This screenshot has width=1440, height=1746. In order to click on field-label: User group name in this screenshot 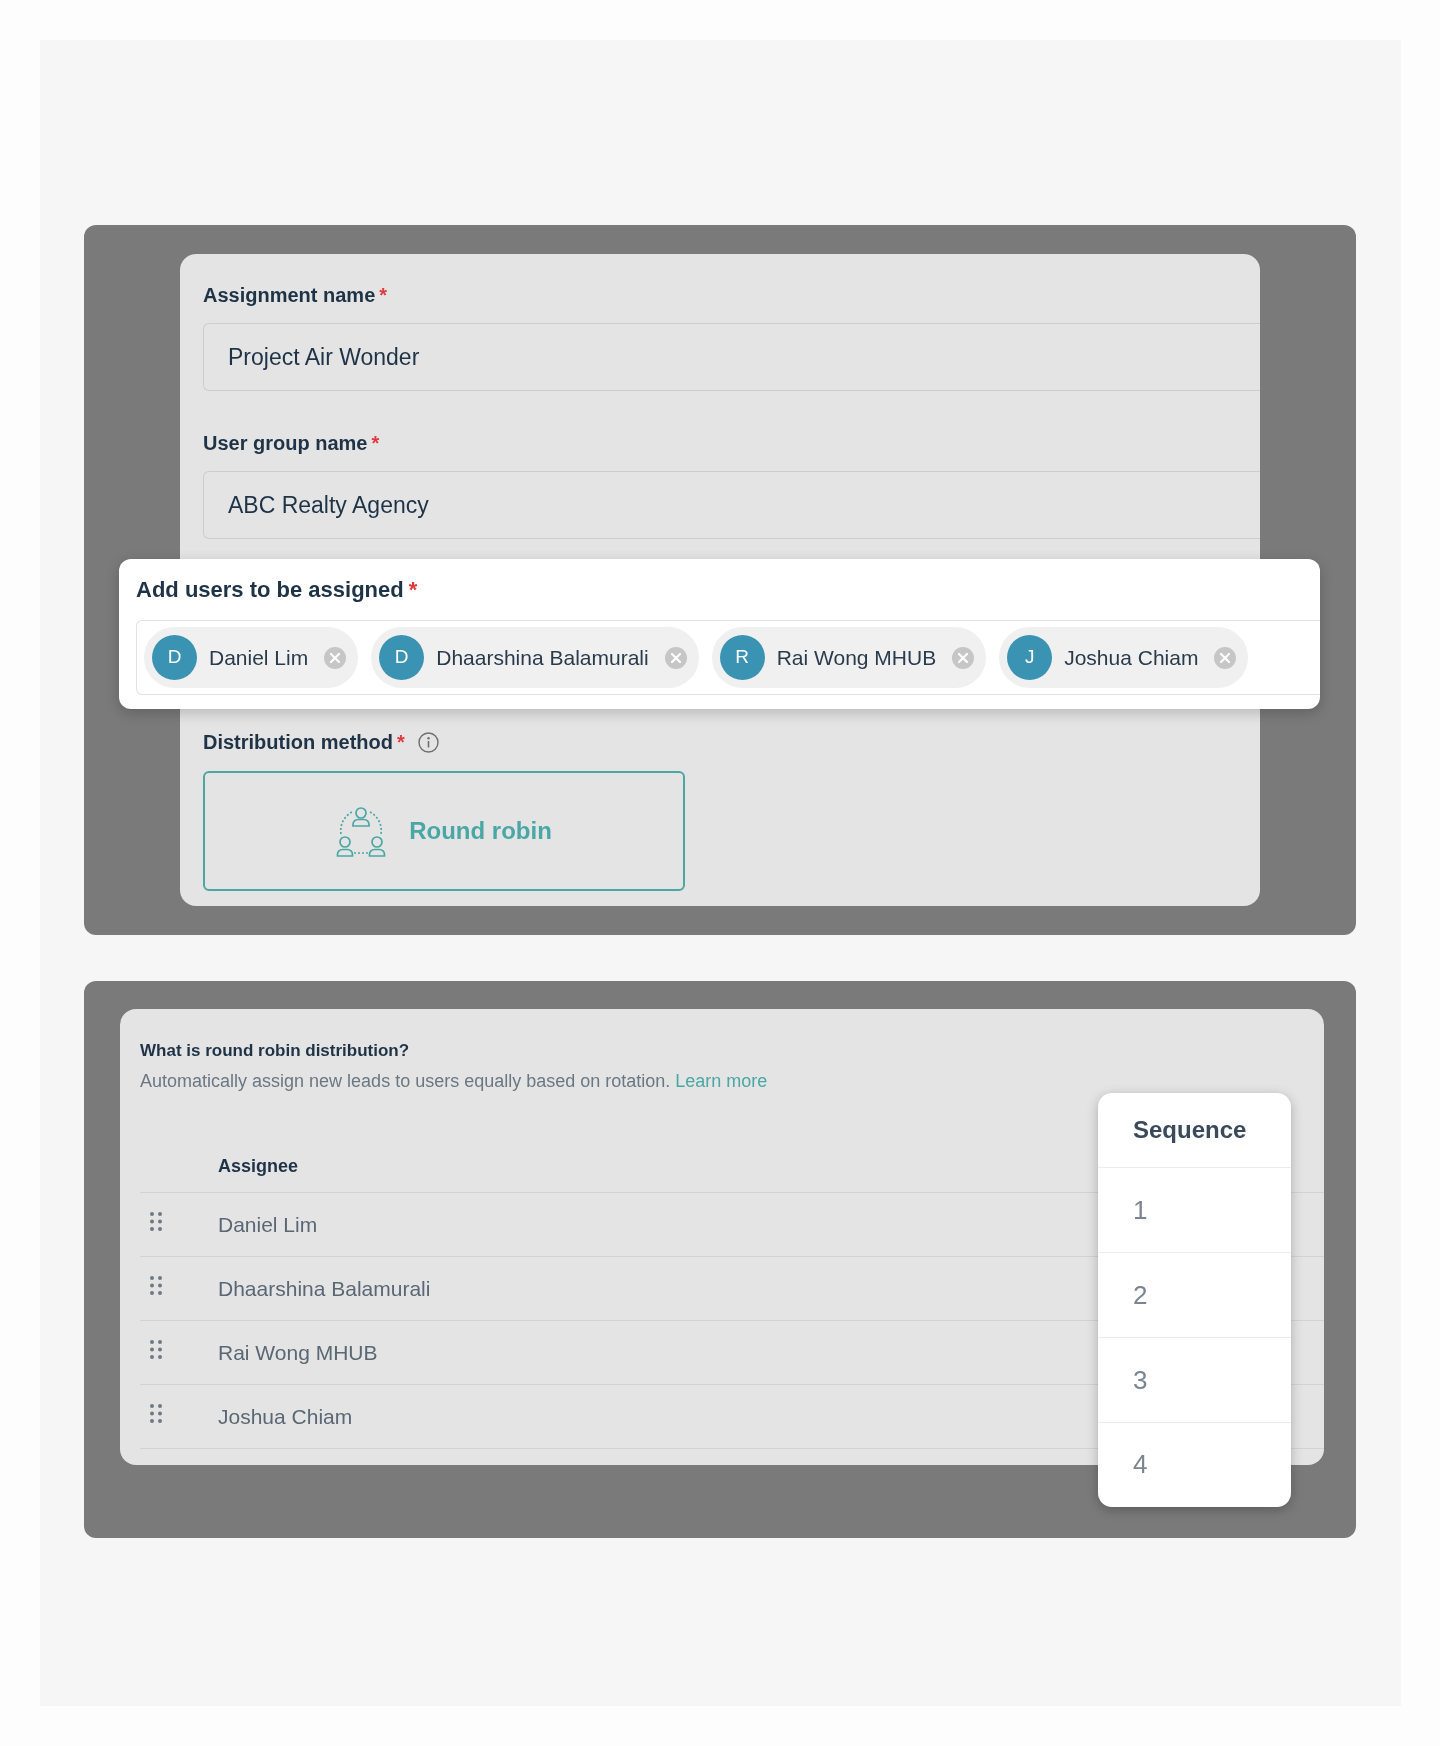, I will do `click(285, 443)`.